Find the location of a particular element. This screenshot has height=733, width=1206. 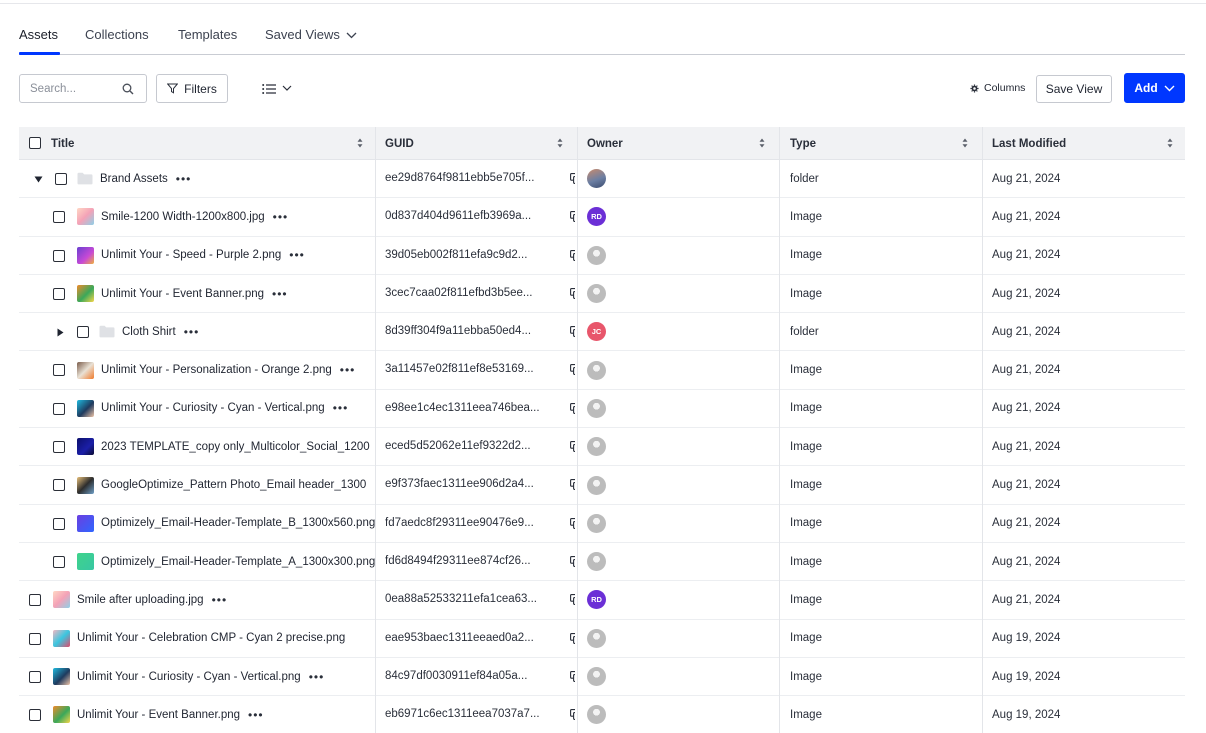

tab-collections: Collections is located at coordinates (117, 34).